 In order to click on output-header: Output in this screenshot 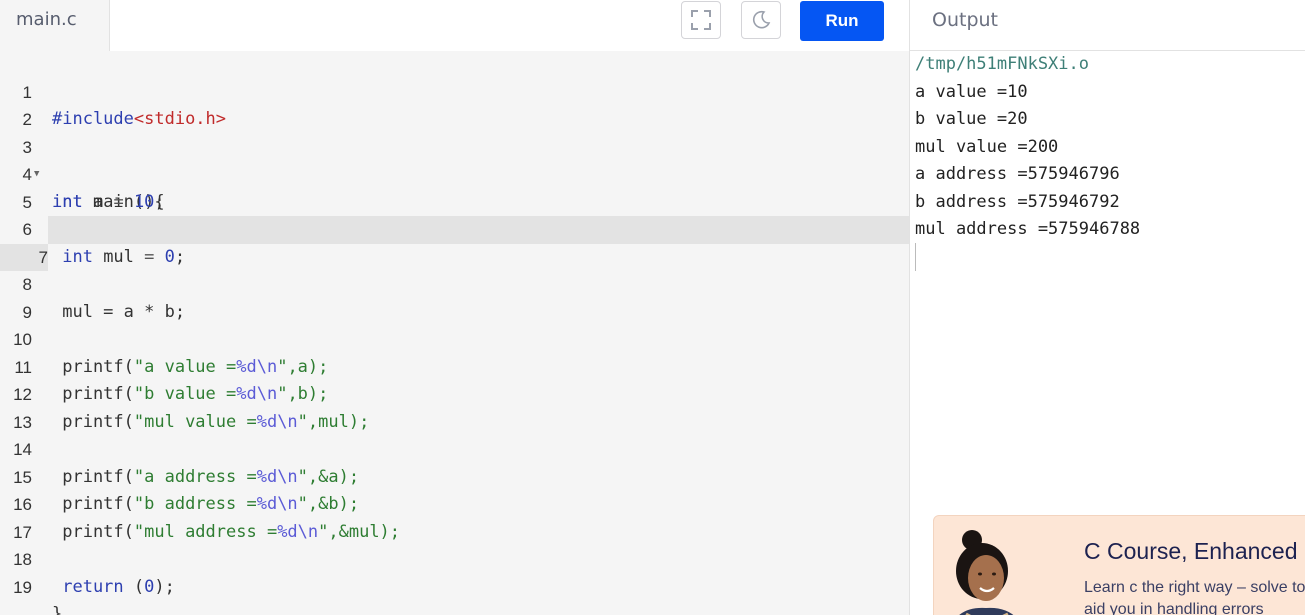, I will do `click(1107, 25)`.